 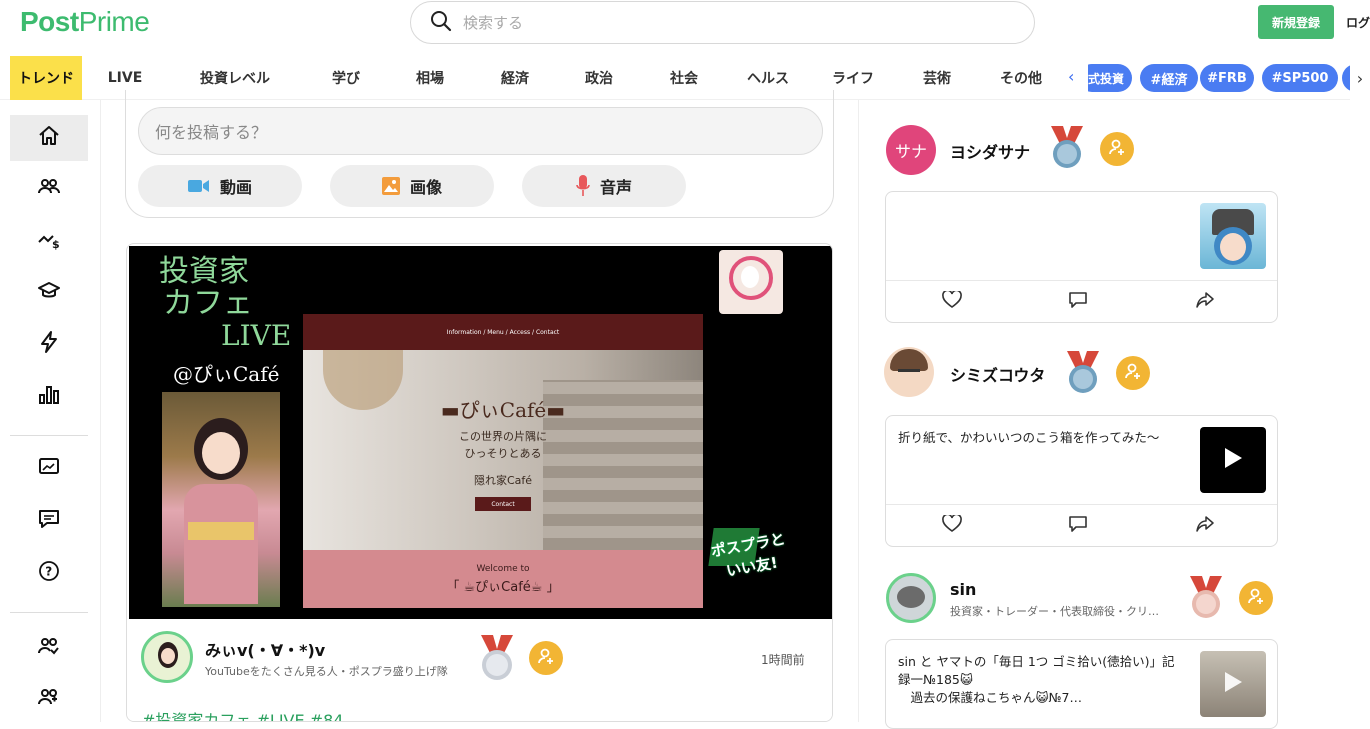 I want to click on user2-video-thumbnail, so click(x=1233, y=460).